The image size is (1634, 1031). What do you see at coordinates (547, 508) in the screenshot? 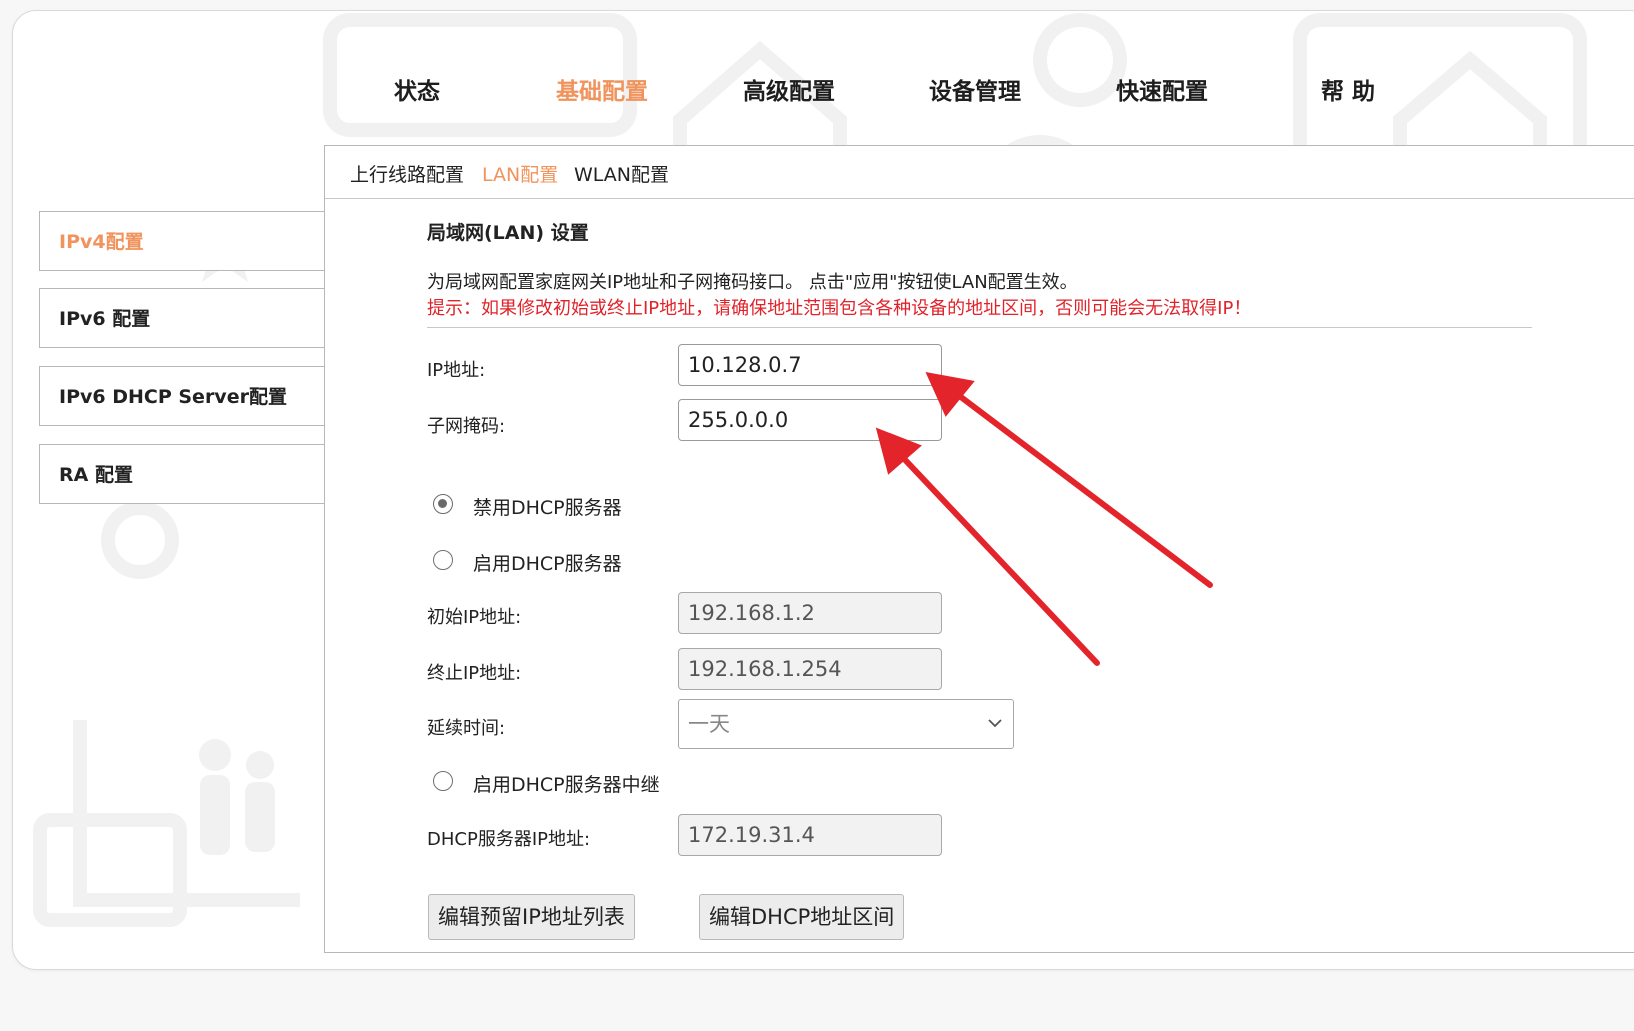
I see `dhcp-disable-label: 禁用DHCP服务器` at bounding box center [547, 508].